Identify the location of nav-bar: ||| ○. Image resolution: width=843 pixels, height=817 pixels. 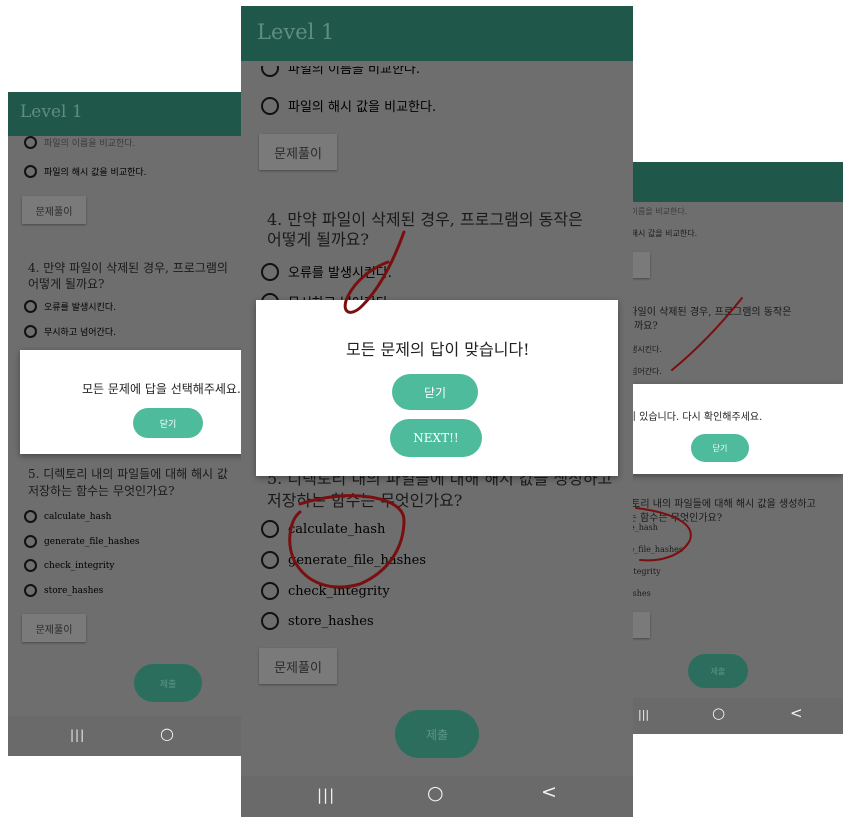
(132, 736).